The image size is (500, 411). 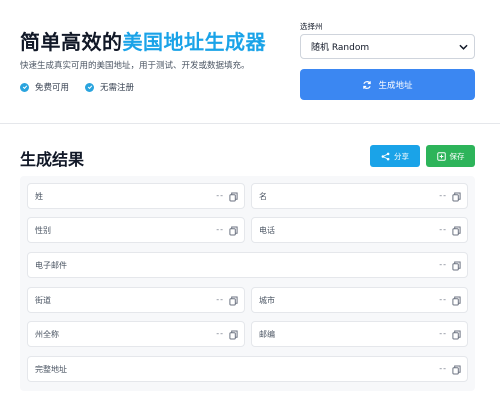 I want to click on field-label: 邮编, so click(x=267, y=334).